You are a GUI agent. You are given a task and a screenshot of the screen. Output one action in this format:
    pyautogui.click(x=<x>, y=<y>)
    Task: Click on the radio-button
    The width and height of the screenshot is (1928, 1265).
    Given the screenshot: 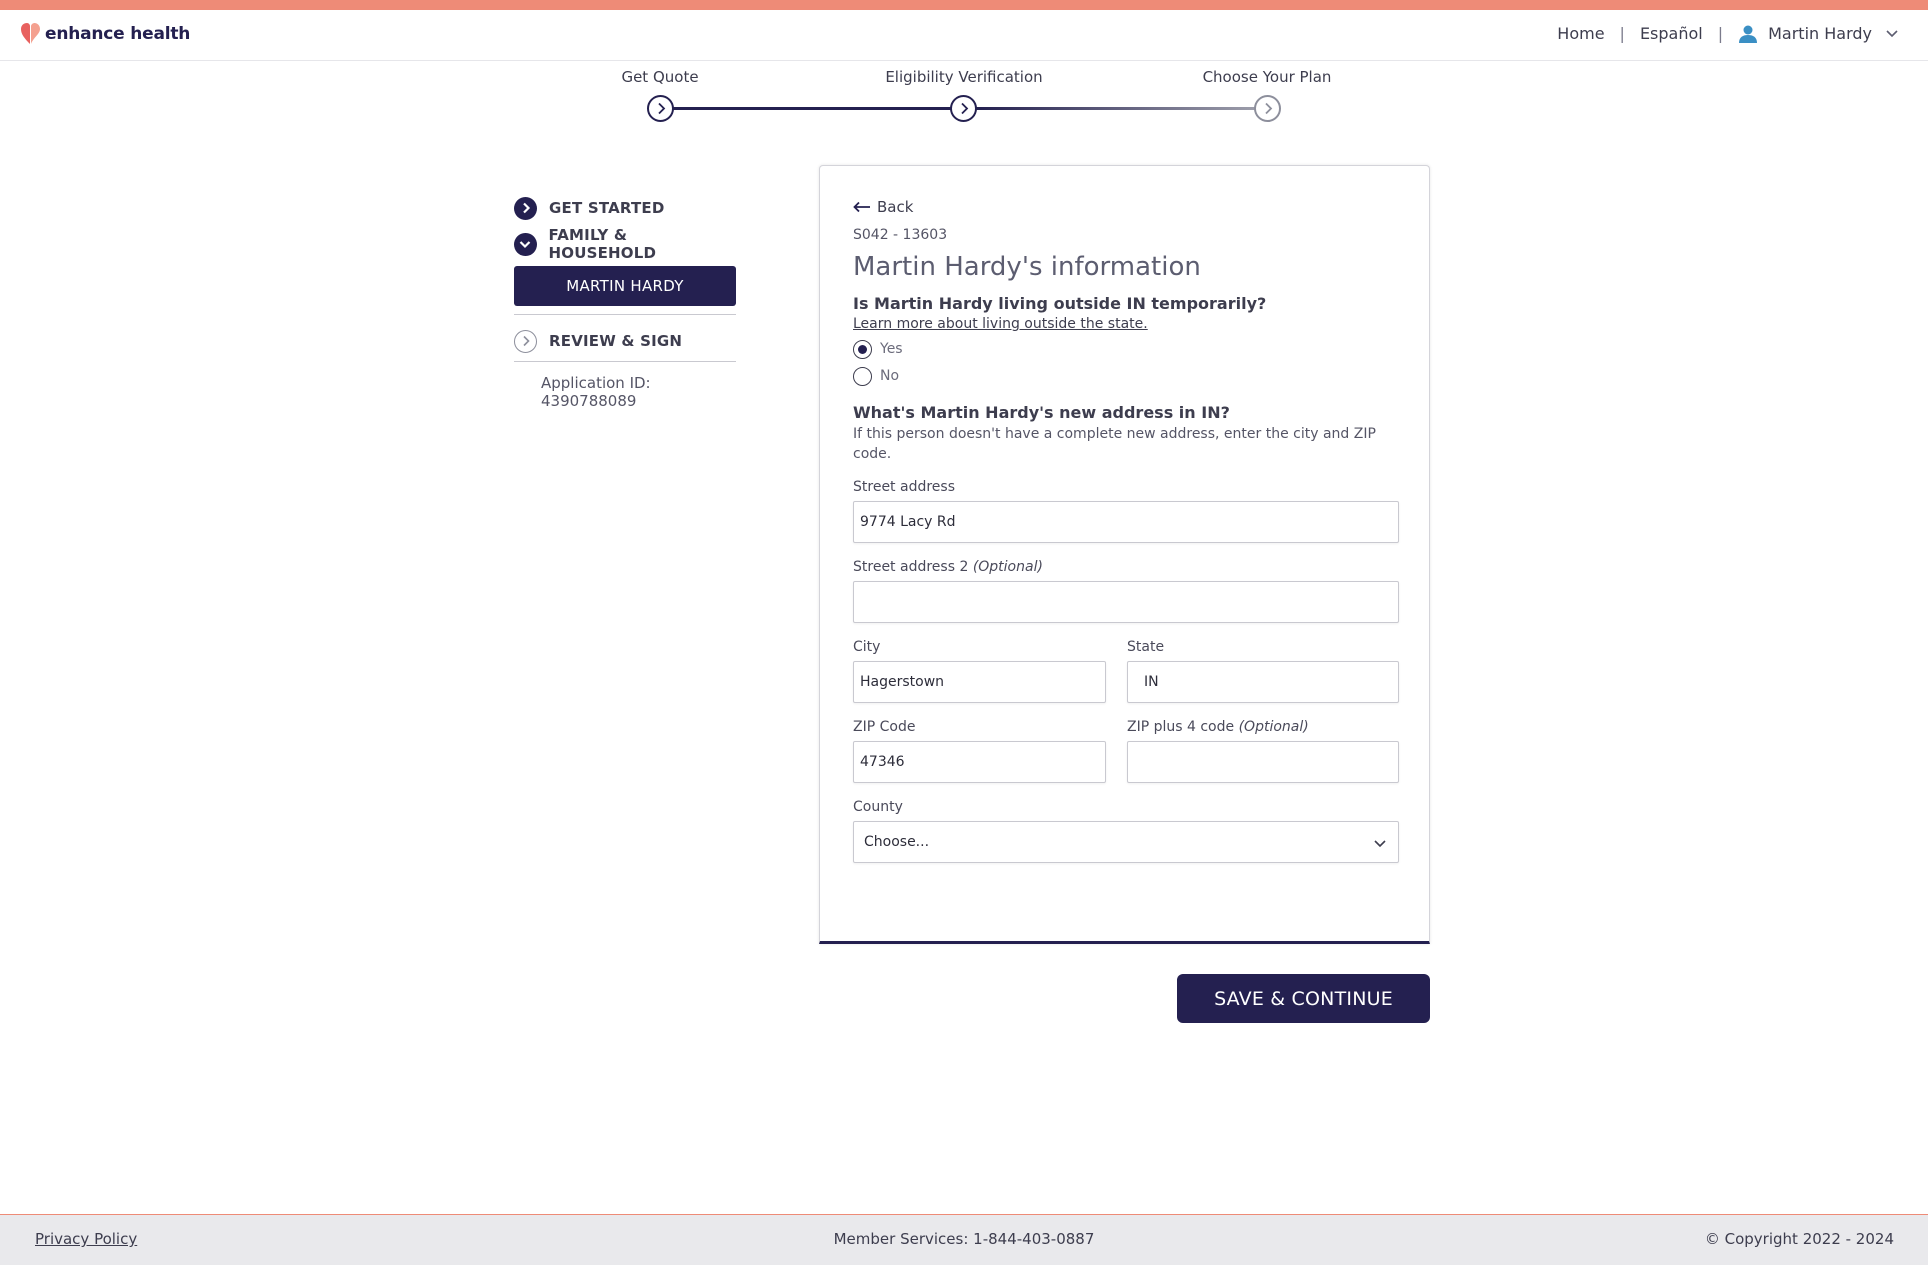 What is the action you would take?
    pyautogui.click(x=862, y=376)
    